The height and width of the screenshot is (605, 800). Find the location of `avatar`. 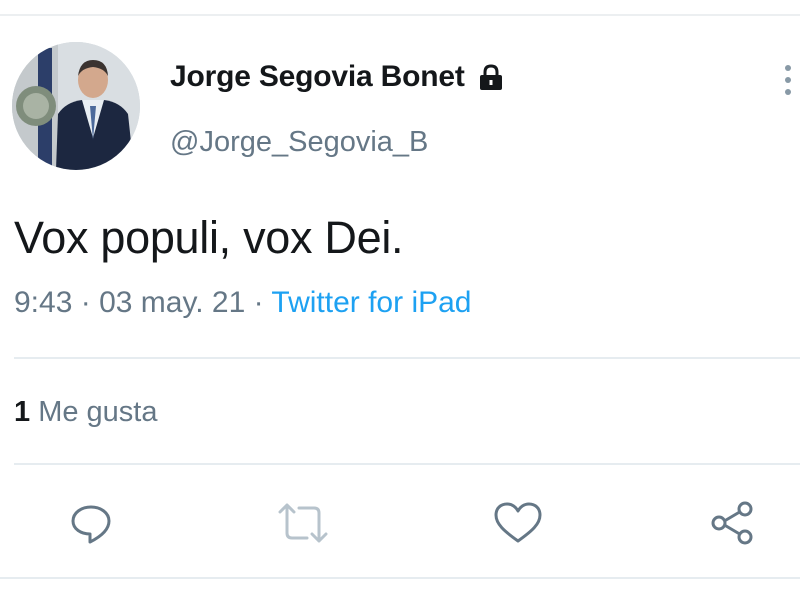

avatar is located at coordinates (76, 106).